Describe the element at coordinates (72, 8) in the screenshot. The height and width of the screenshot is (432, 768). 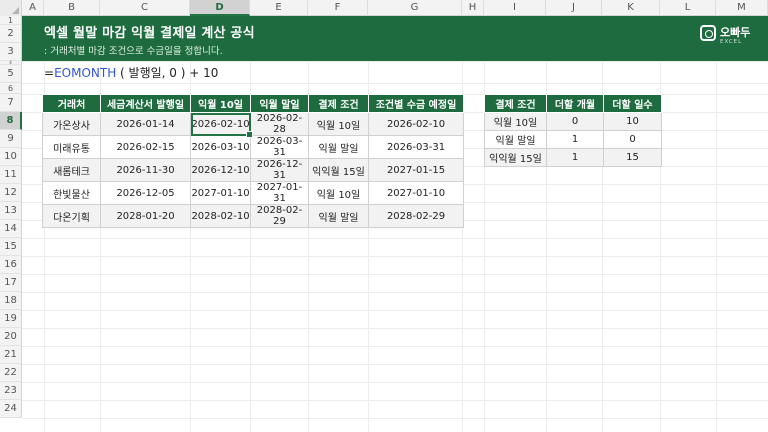
I see `column-header-B: B` at that location.